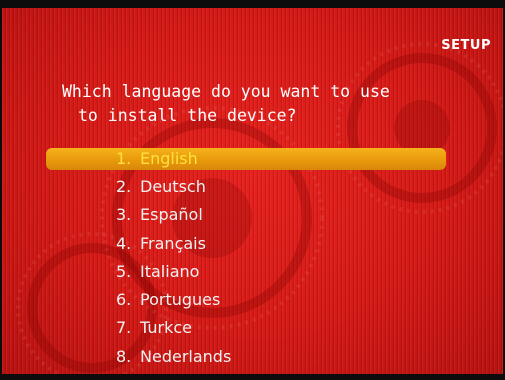  What do you see at coordinates (124, 300) in the screenshot?
I see `option-number: 6.` at bounding box center [124, 300].